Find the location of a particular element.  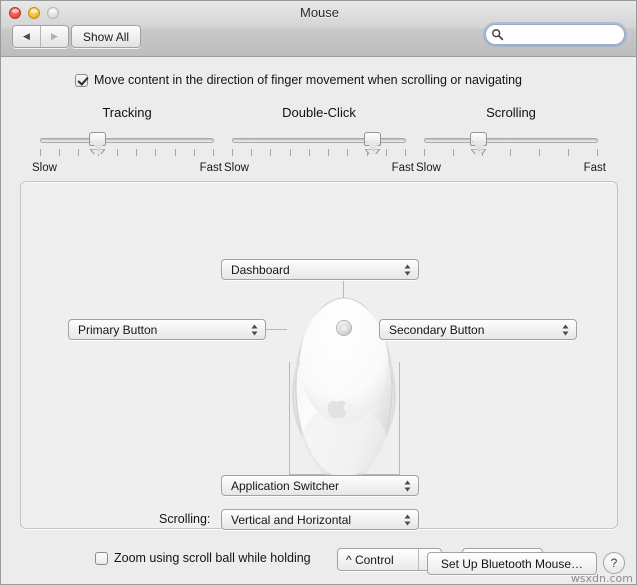

side-buttons-action-popup: Application Switcher is located at coordinates (320, 485).